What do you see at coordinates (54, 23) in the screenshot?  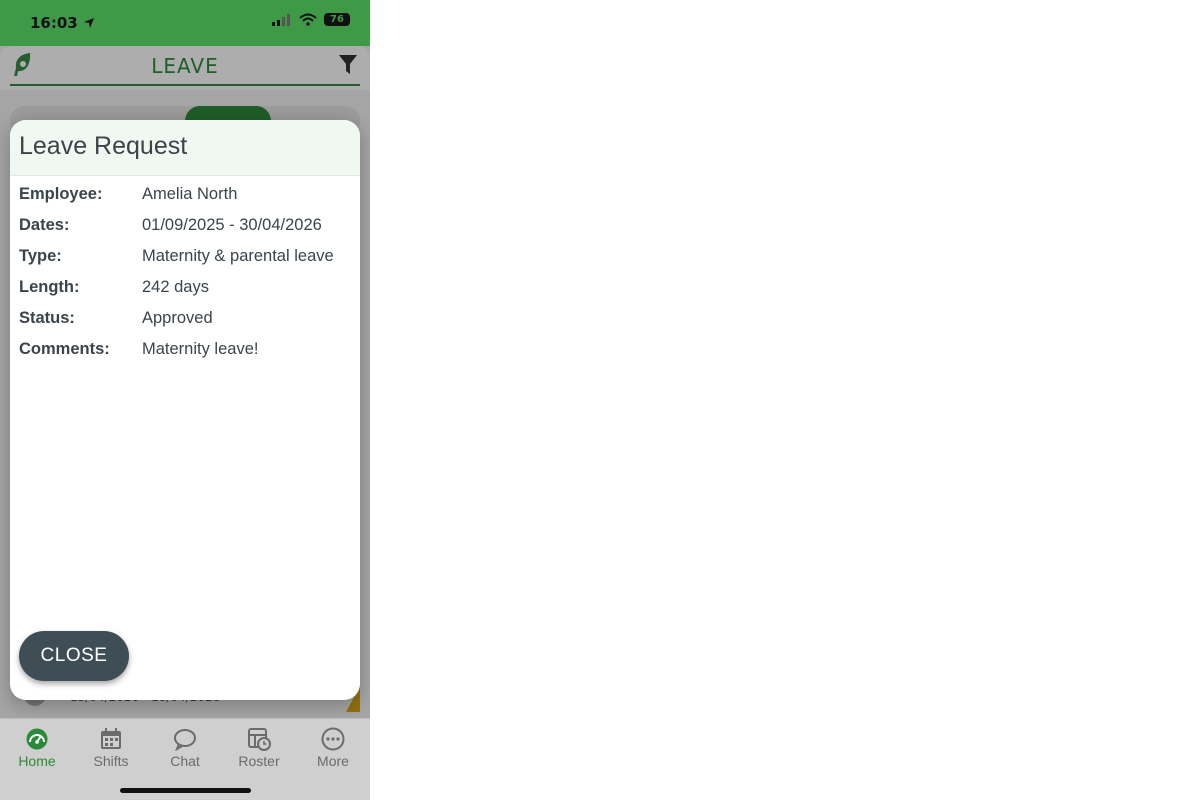 I see `clock-text: 16:03` at bounding box center [54, 23].